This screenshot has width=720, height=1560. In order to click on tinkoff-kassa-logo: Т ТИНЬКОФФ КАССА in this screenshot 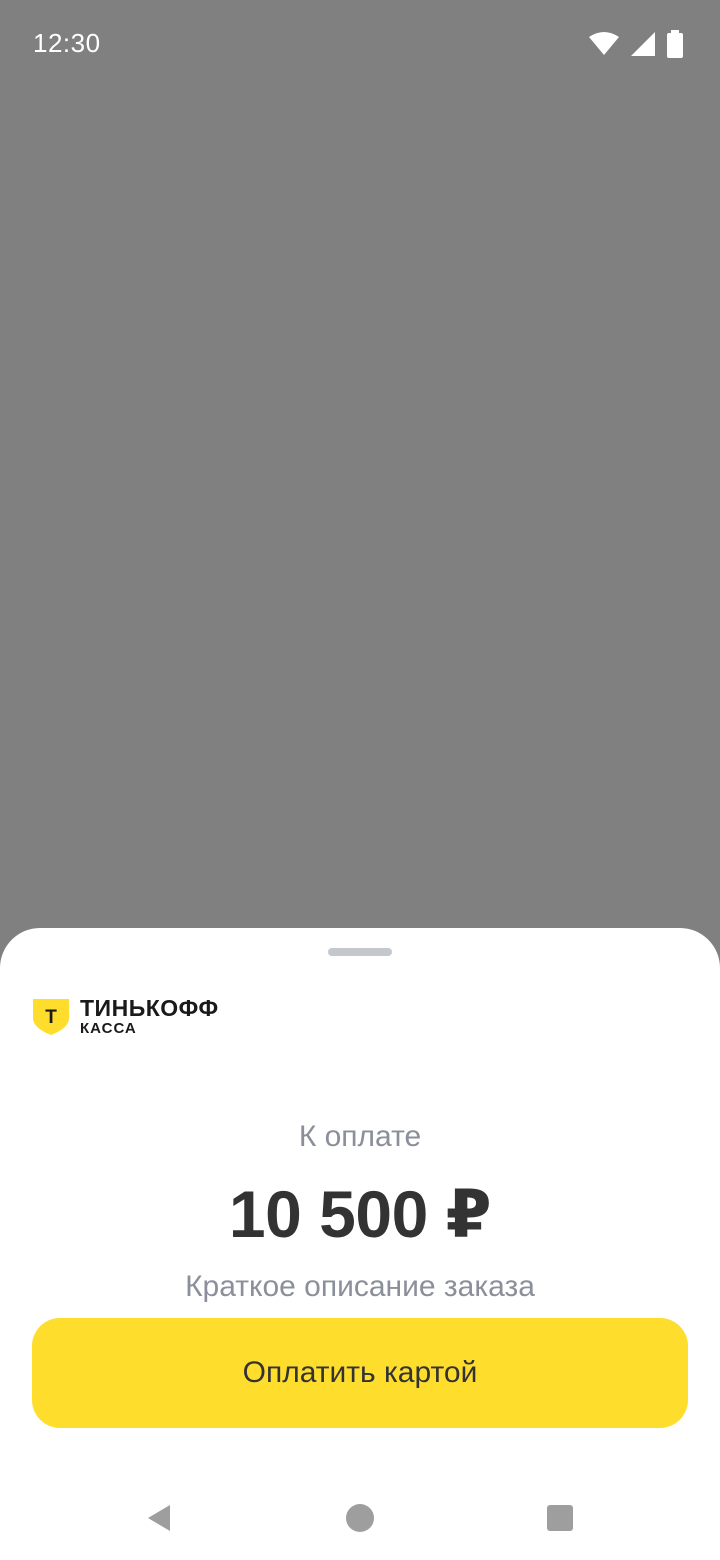, I will do `click(125, 1017)`.